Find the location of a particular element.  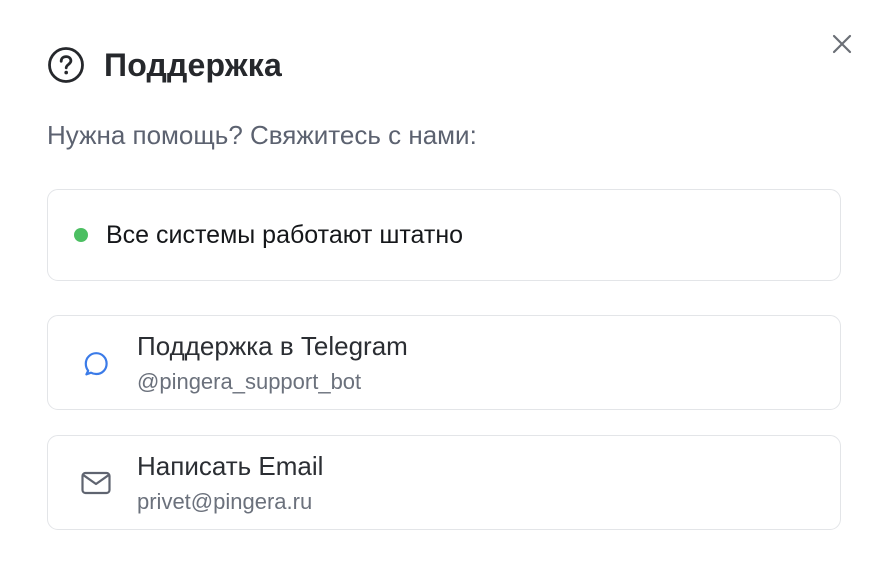

message-circle-icon is located at coordinates (96, 363).